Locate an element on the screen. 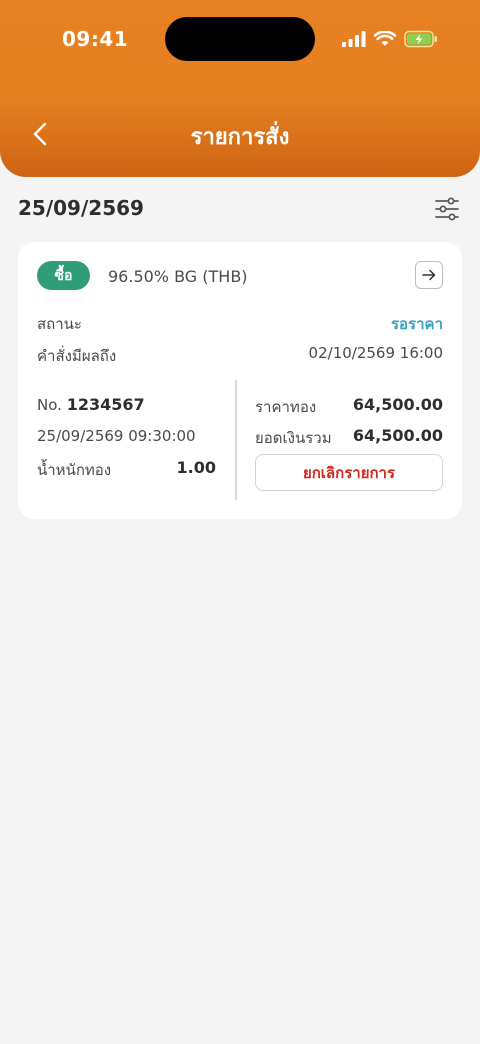 Image resolution: width=480 pixels, height=1044 pixels. cancel-order-button: ยกเลิกรายการ is located at coordinates (349, 472).